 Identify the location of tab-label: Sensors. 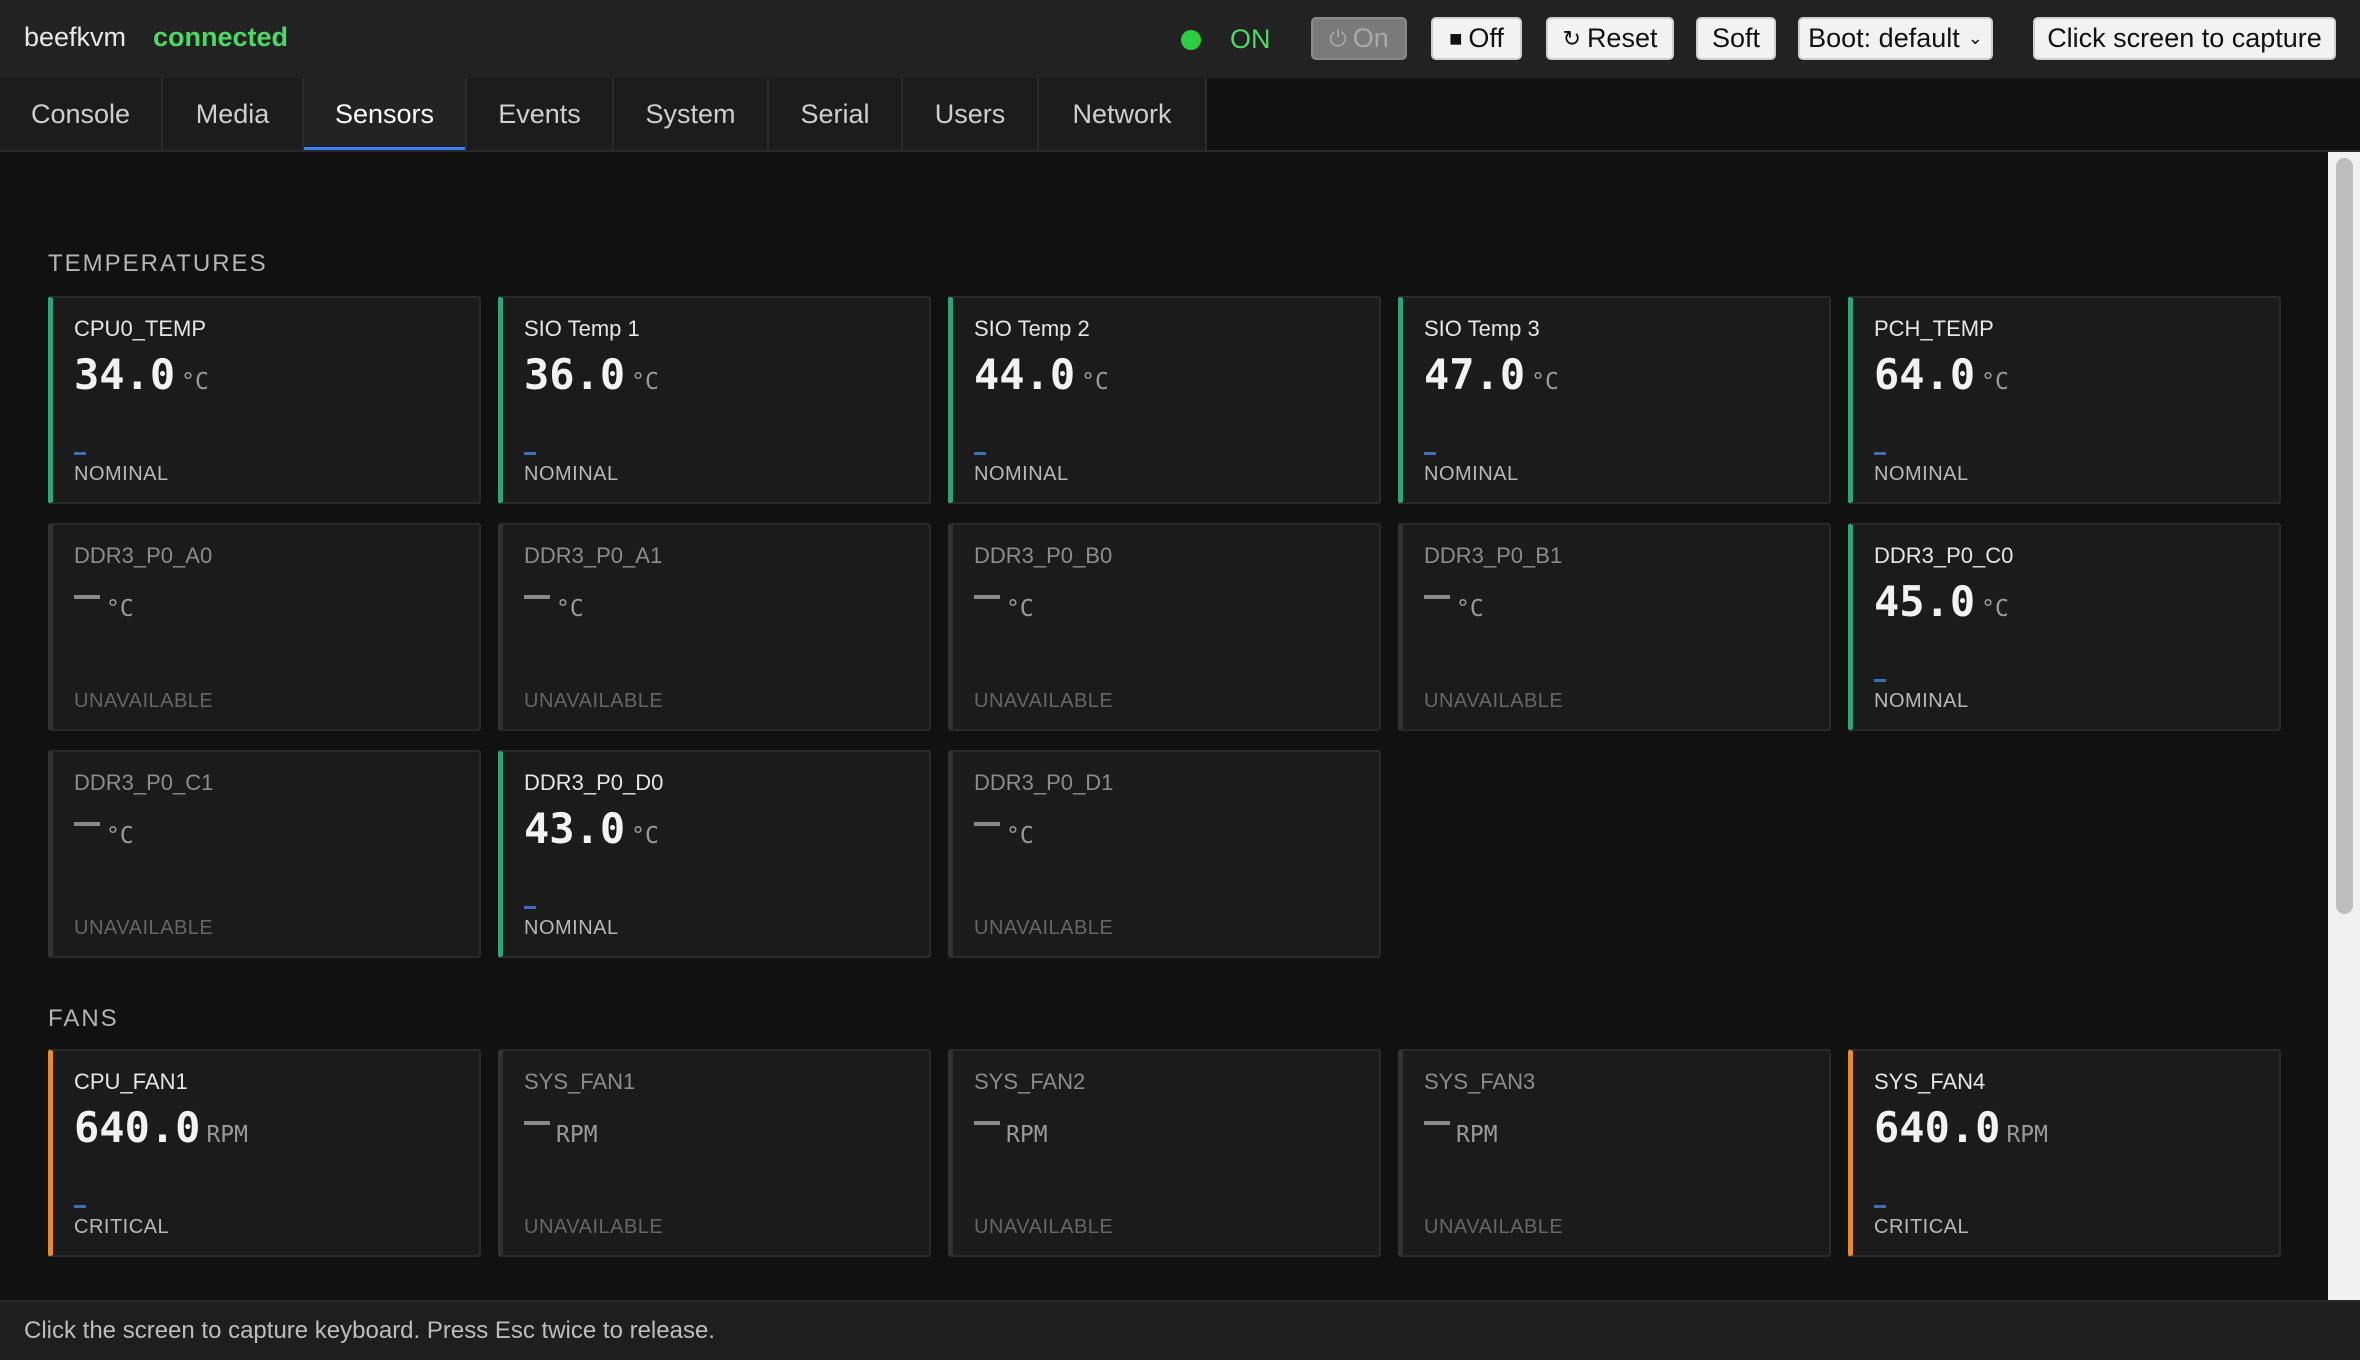
(384, 114).